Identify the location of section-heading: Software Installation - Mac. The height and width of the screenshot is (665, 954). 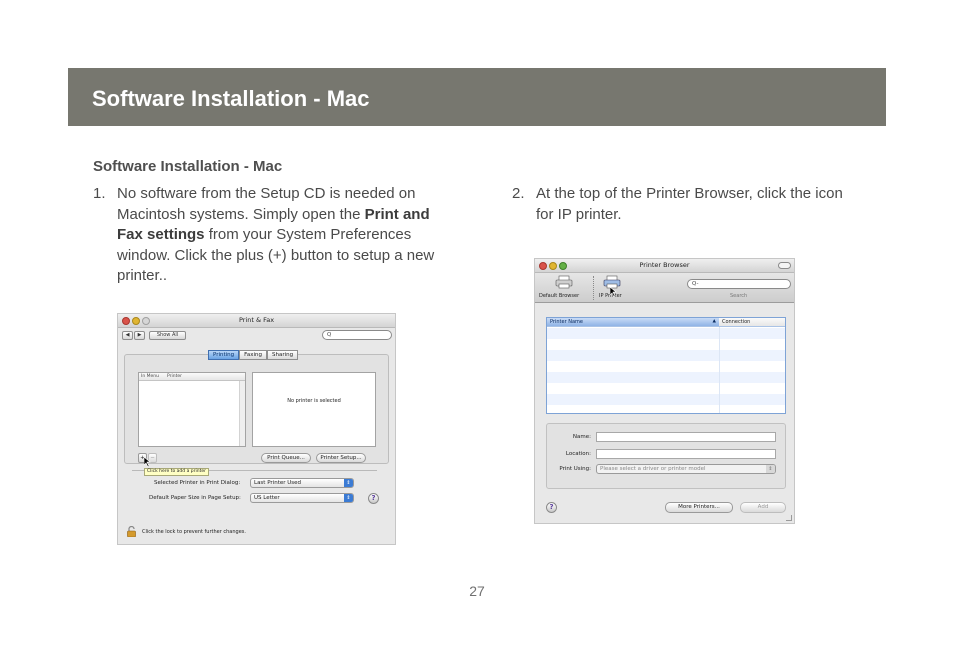
(188, 166).